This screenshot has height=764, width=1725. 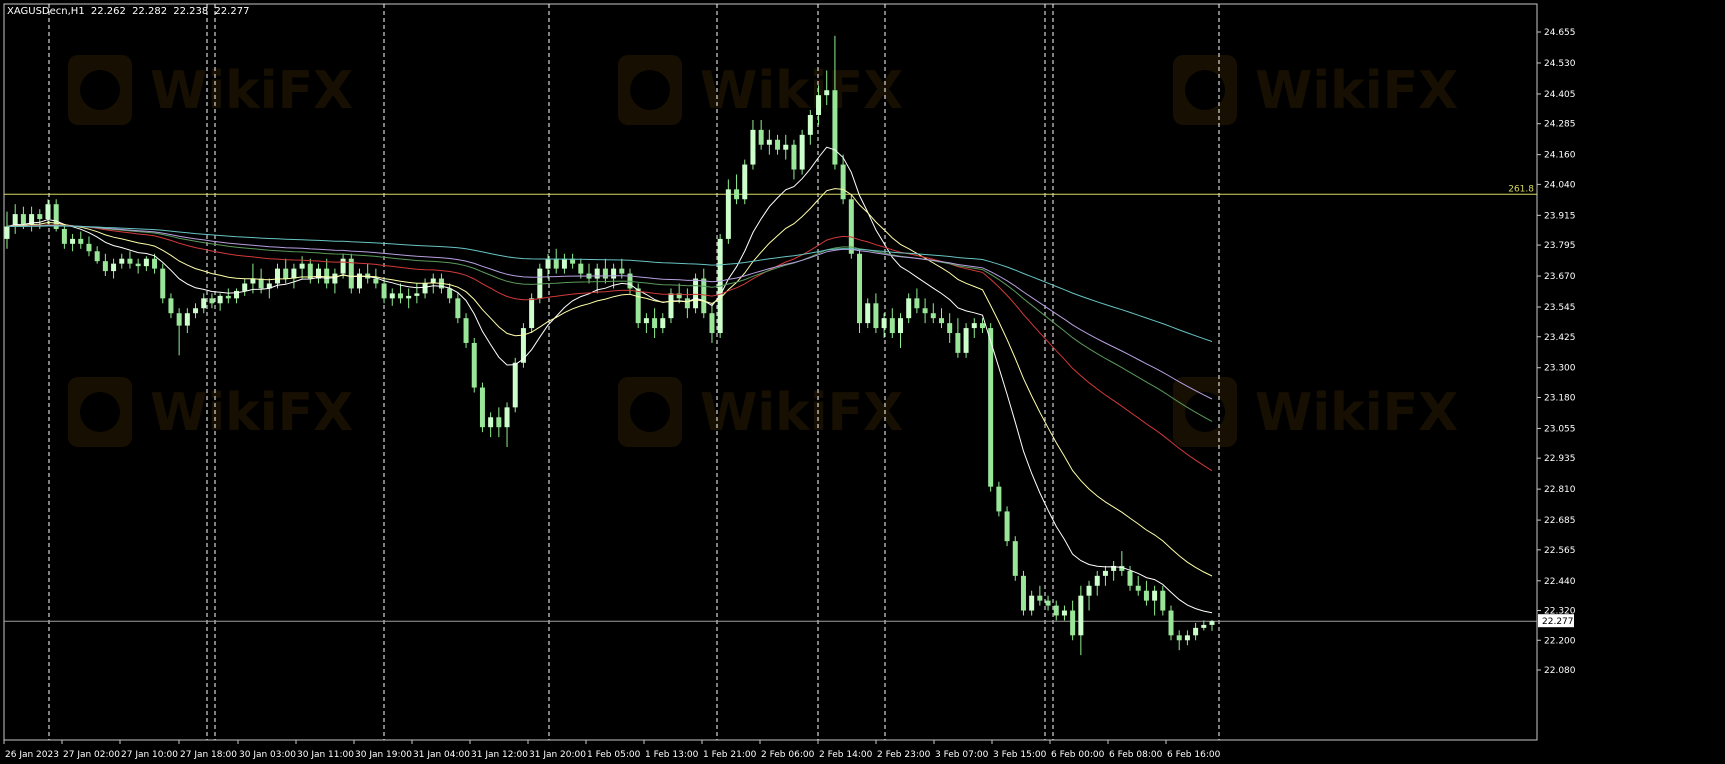 What do you see at coordinates (32, 755) in the screenshot?
I see `time-label: 26 Jan 2023` at bounding box center [32, 755].